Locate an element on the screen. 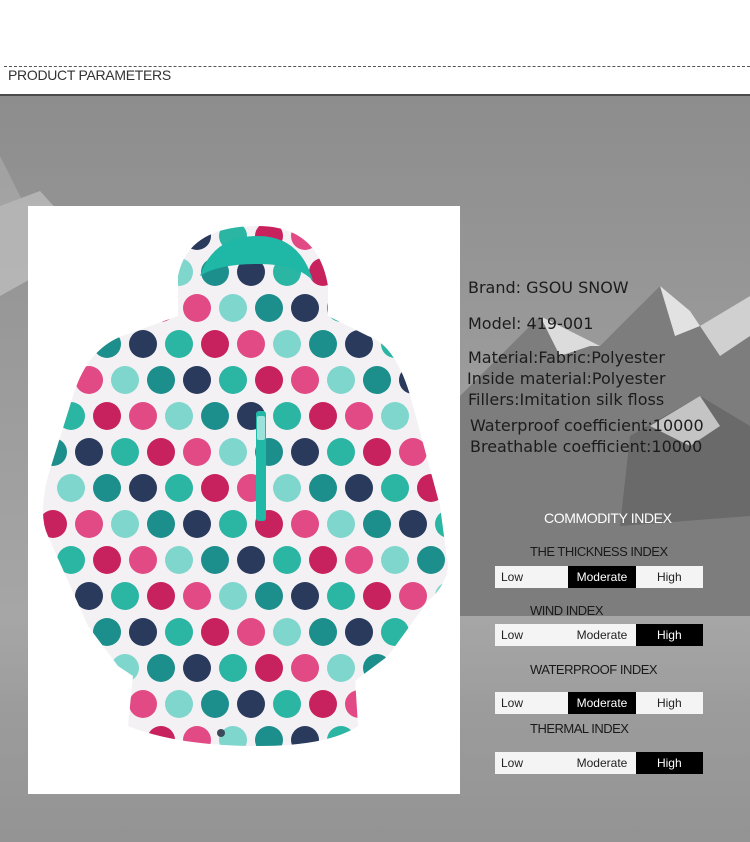 The width and height of the screenshot is (750, 842). waterproof-line: Waterproof coefficient:10000 is located at coordinates (587, 425).